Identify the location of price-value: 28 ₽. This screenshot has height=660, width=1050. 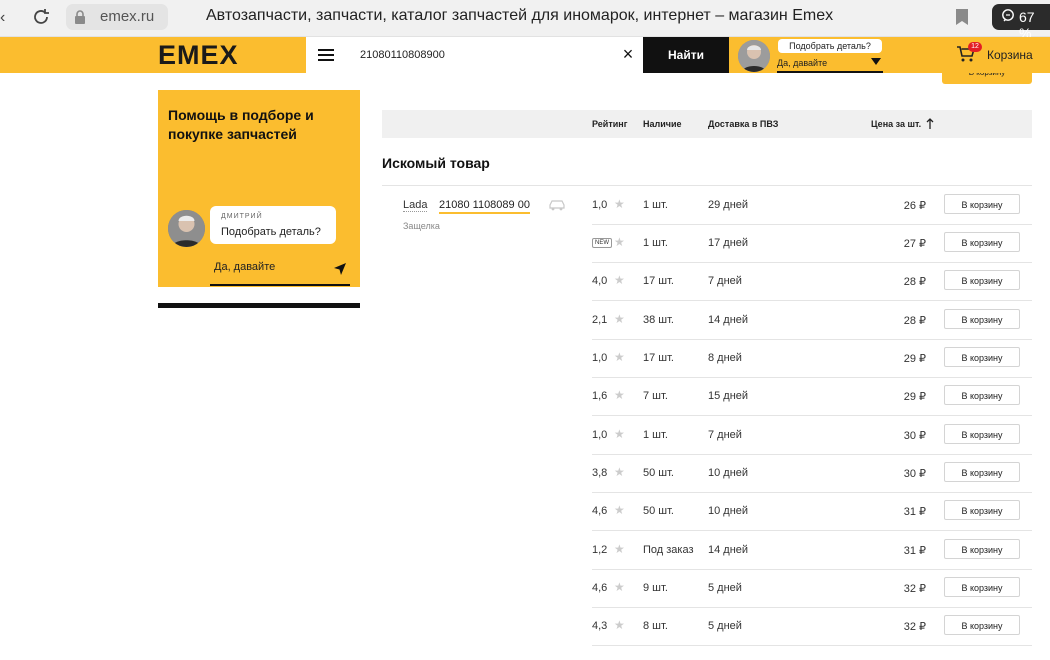
(914, 282).